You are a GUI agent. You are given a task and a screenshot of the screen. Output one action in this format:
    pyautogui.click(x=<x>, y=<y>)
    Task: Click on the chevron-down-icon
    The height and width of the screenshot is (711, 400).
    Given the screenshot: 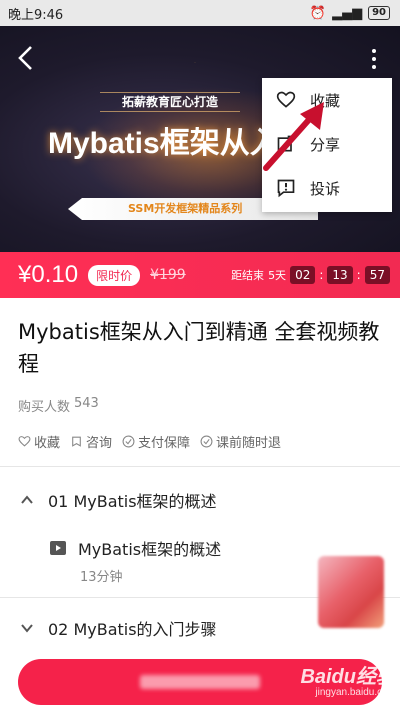 What is the action you would take?
    pyautogui.click(x=27, y=628)
    